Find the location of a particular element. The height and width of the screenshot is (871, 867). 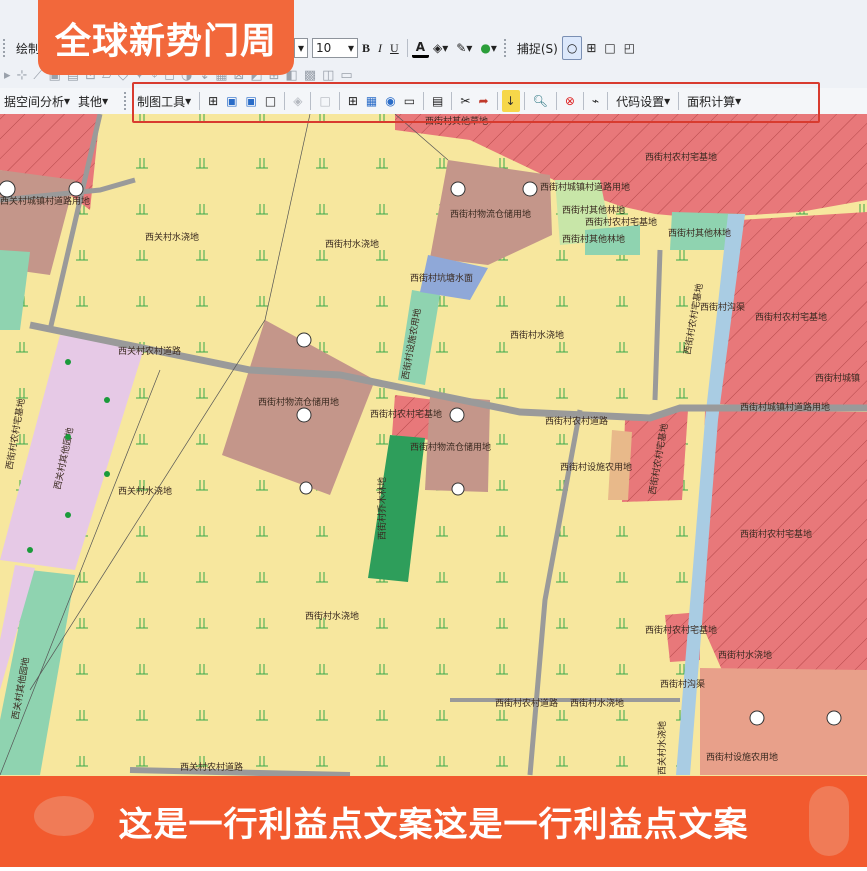

font-size-value: 10 is located at coordinates (324, 48).